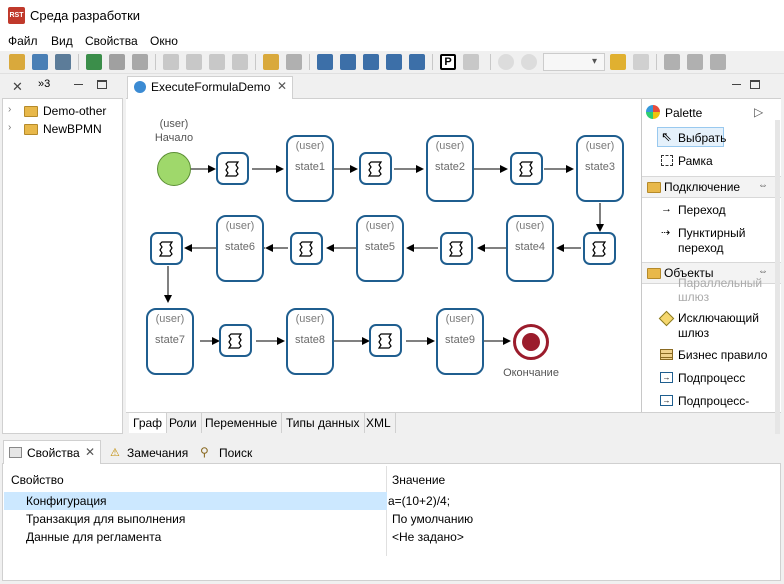  Describe the element at coordinates (117, 62) in the screenshot. I see `bot-icon` at that location.